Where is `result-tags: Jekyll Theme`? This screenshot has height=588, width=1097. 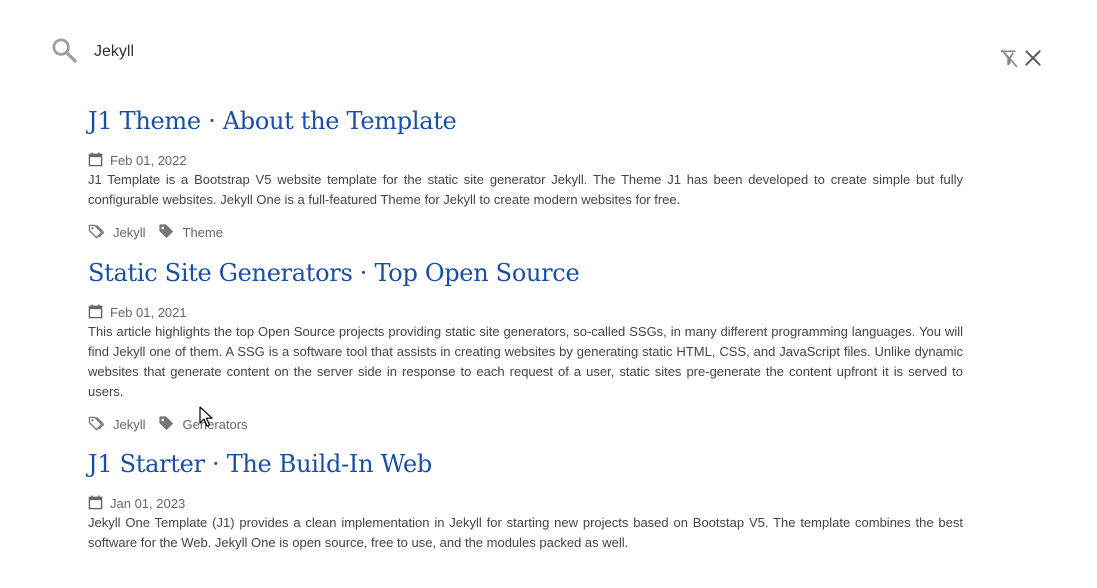
result-tags: Jekyll Theme is located at coordinates (525, 232).